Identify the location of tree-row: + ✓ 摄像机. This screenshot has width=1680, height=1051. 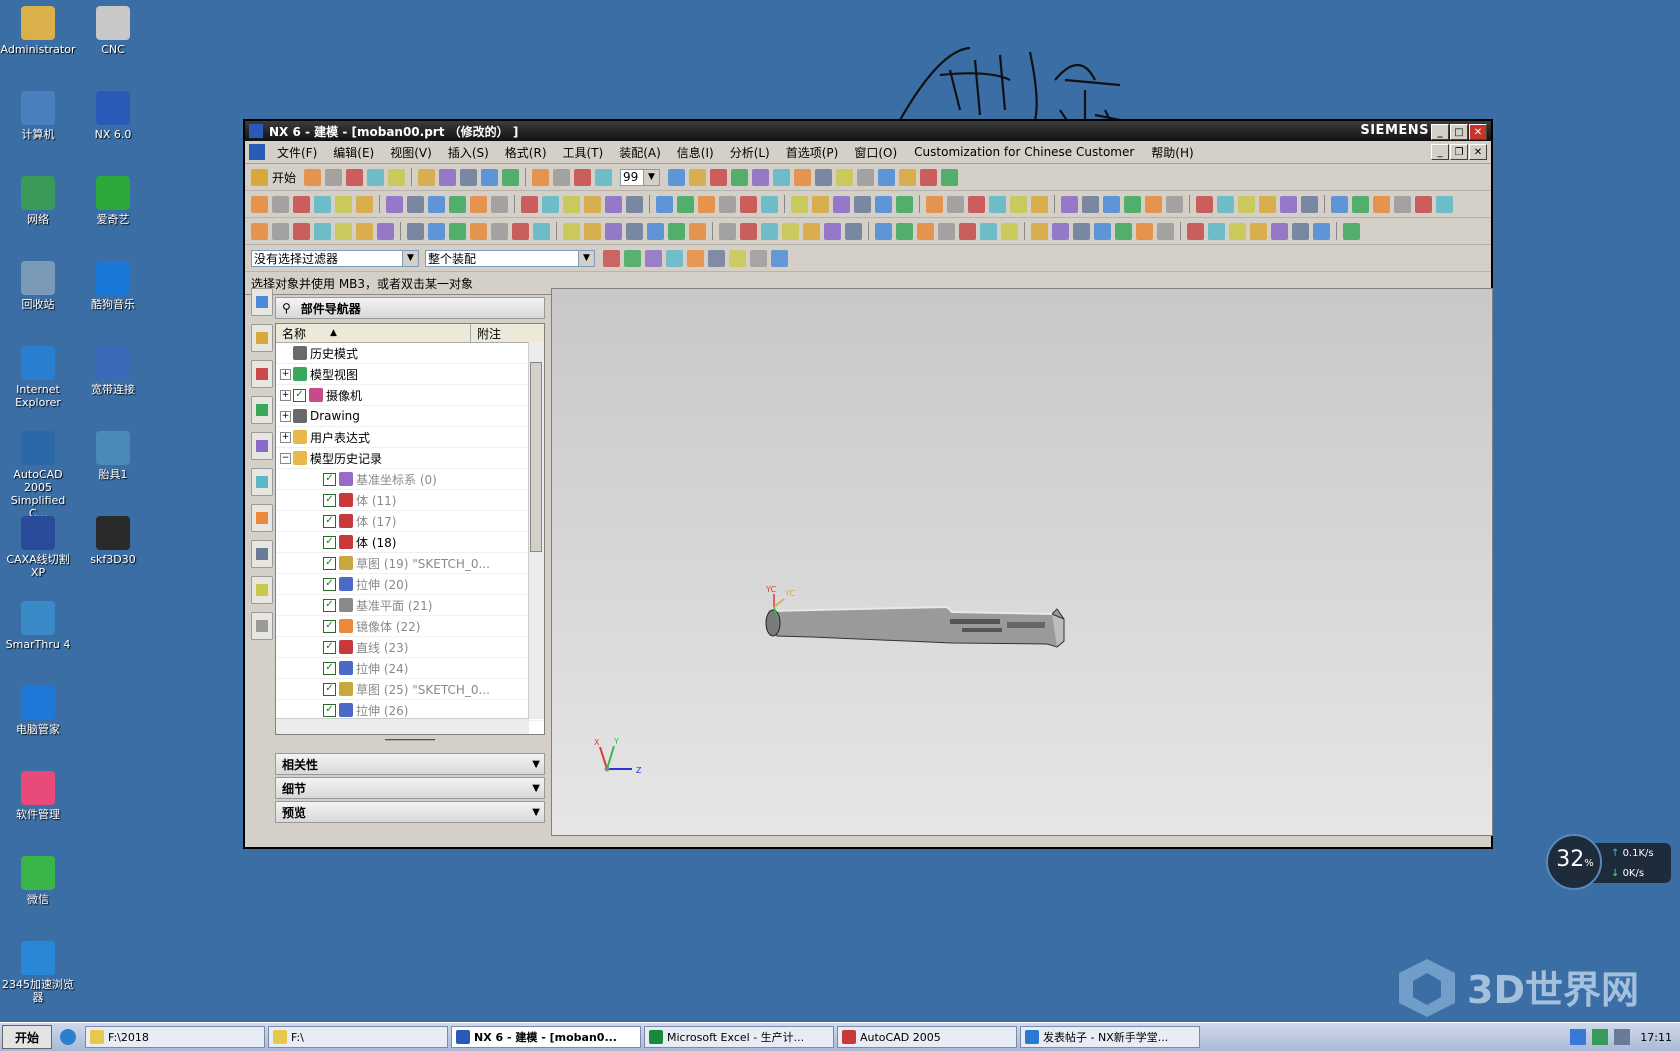
(410, 395).